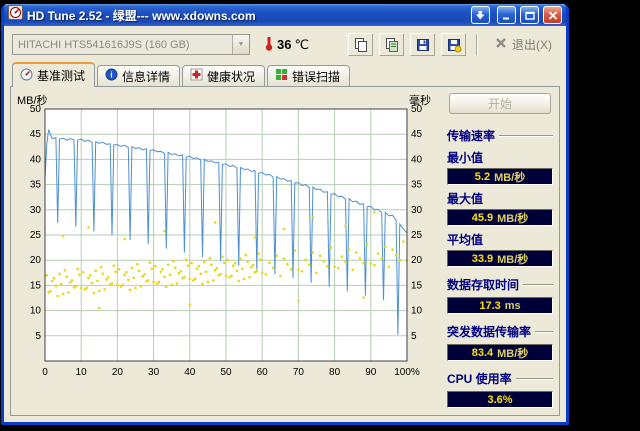  I want to click on tab-bar: 基准测试 i 信息详情 健康状况 错误扫描, so click(285, 74).